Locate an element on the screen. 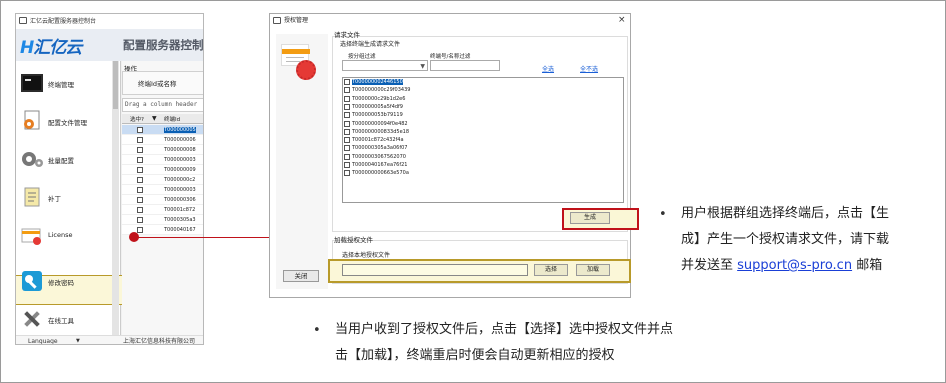 This screenshot has height=383, width=946. sidebar-scrollbar is located at coordinates (115, 198).